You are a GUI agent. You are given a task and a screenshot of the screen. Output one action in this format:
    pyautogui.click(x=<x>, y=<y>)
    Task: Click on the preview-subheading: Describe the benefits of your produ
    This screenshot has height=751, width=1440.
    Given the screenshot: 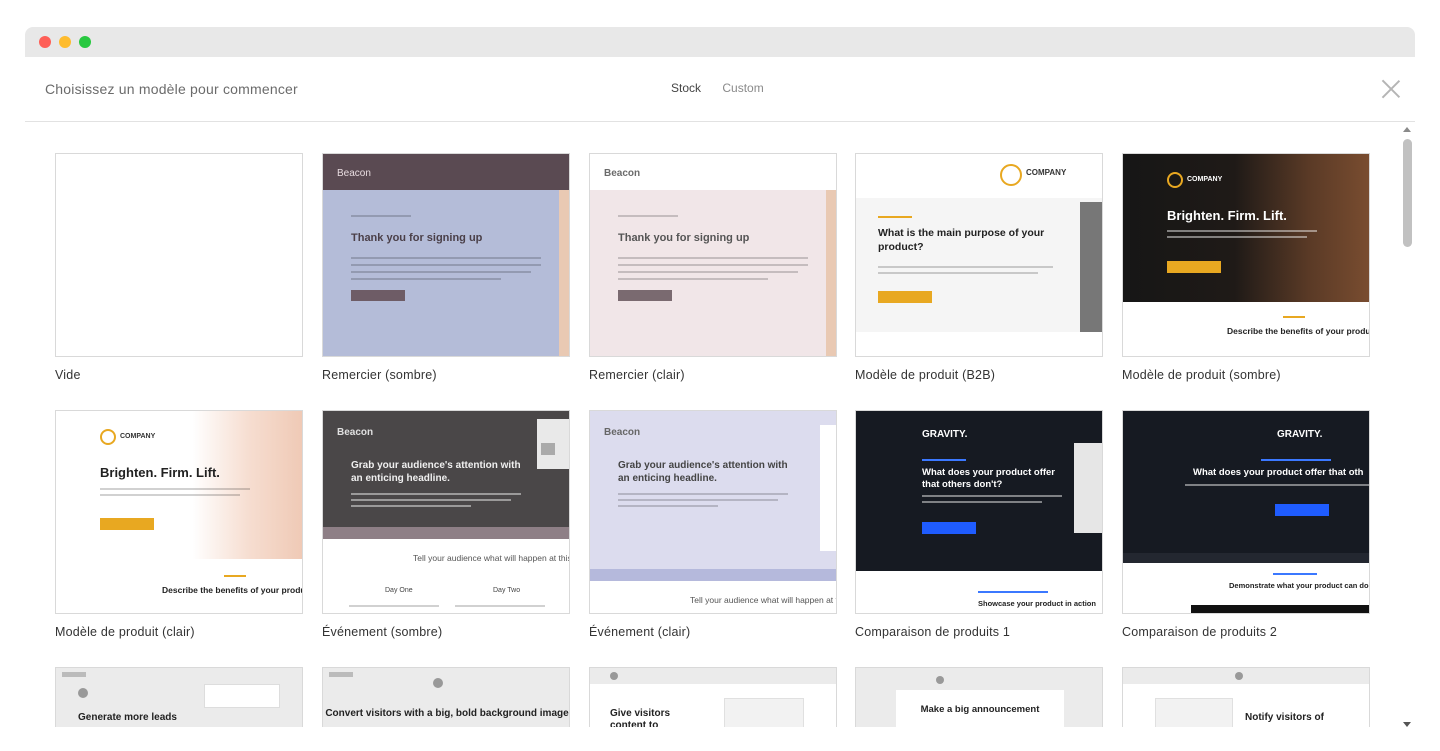 What is the action you would take?
    pyautogui.click(x=232, y=590)
    